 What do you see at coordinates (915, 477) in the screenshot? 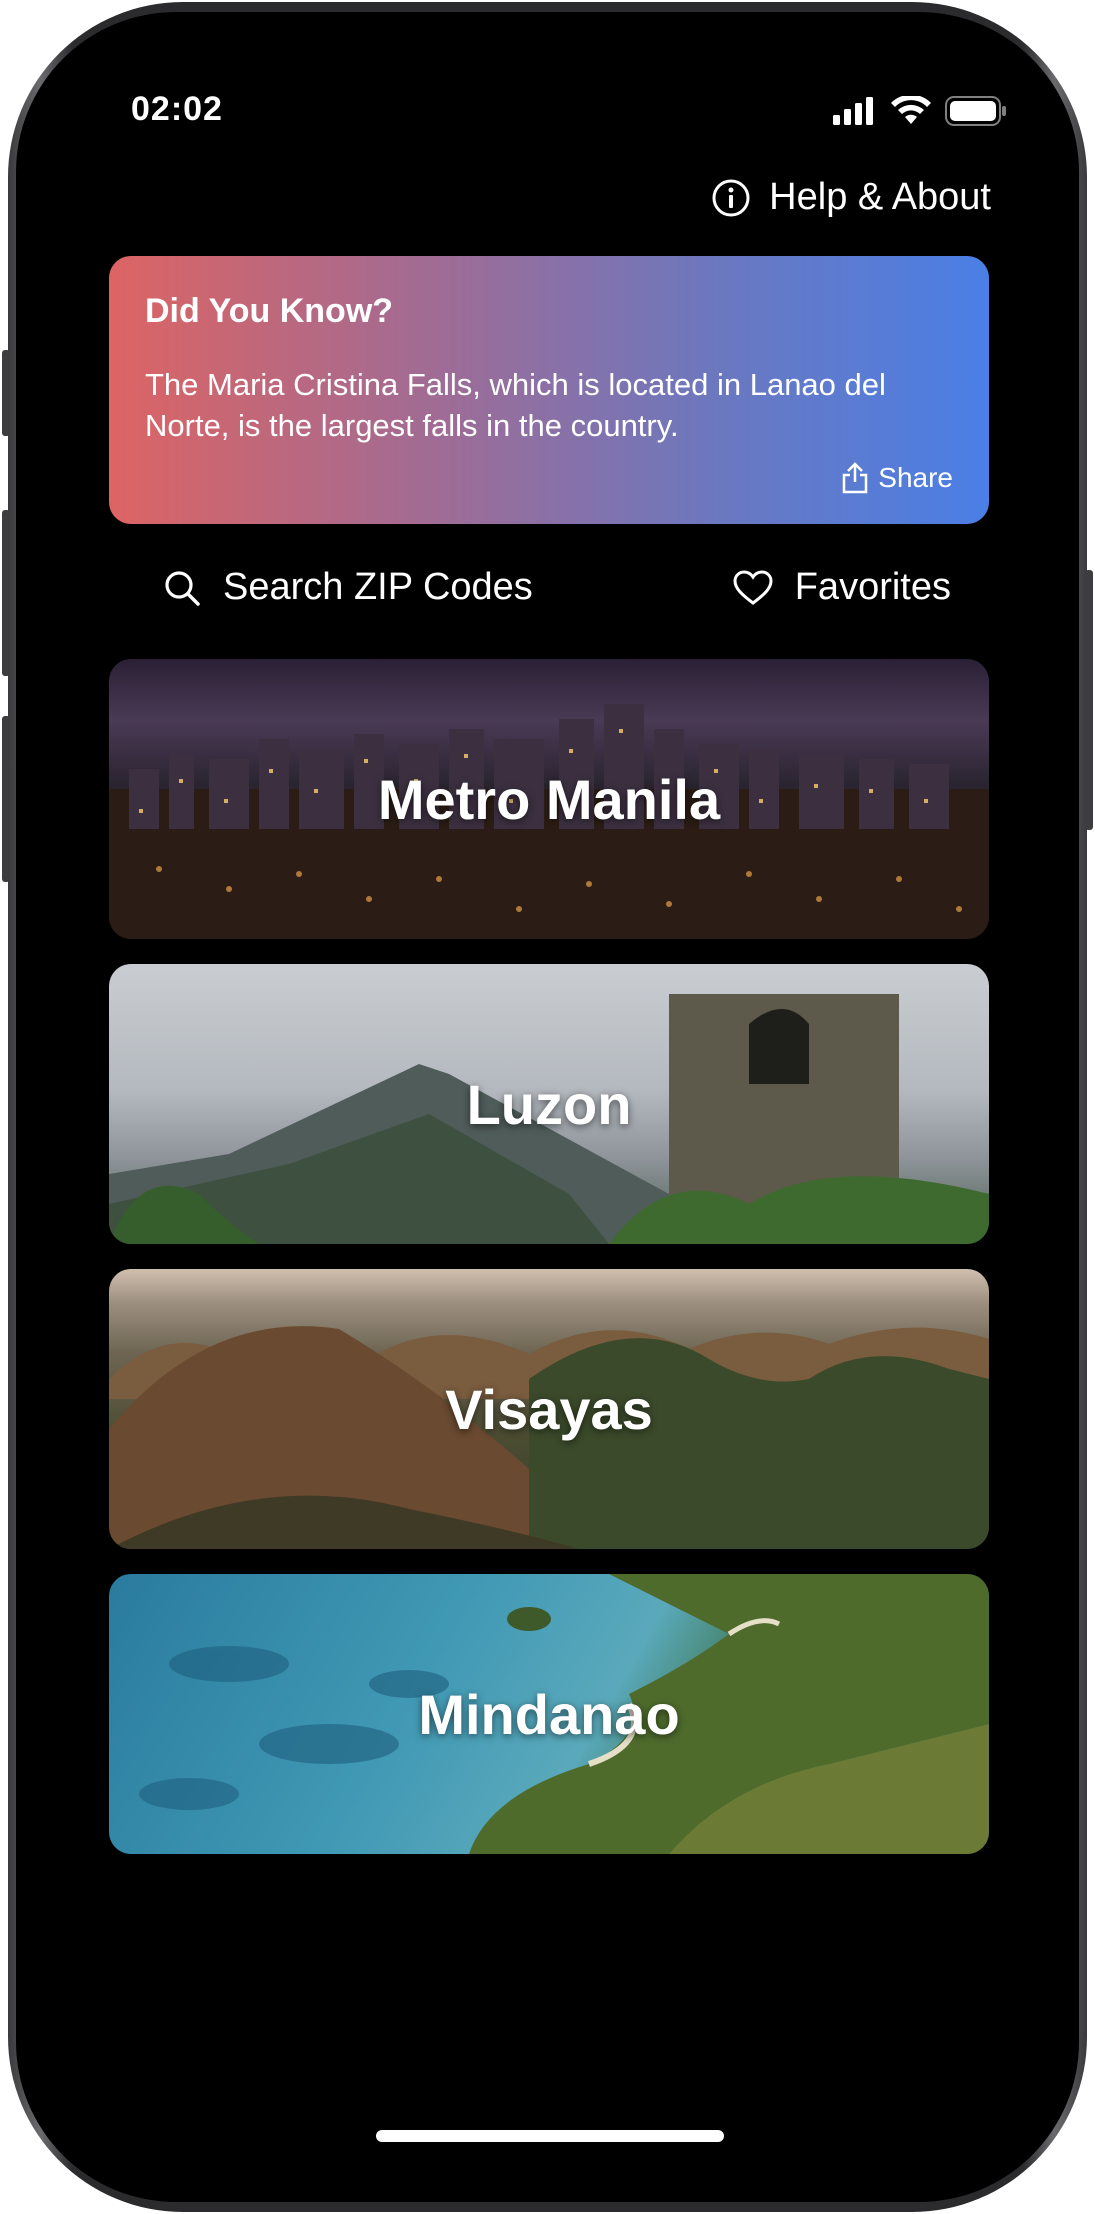
I see `share-label: Share` at bounding box center [915, 477].